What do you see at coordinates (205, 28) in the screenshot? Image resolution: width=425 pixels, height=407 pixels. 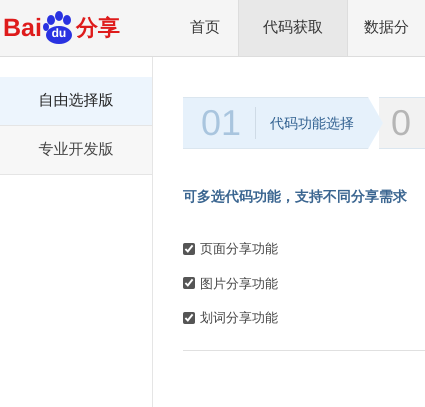 I see `nav-tab: 首页` at bounding box center [205, 28].